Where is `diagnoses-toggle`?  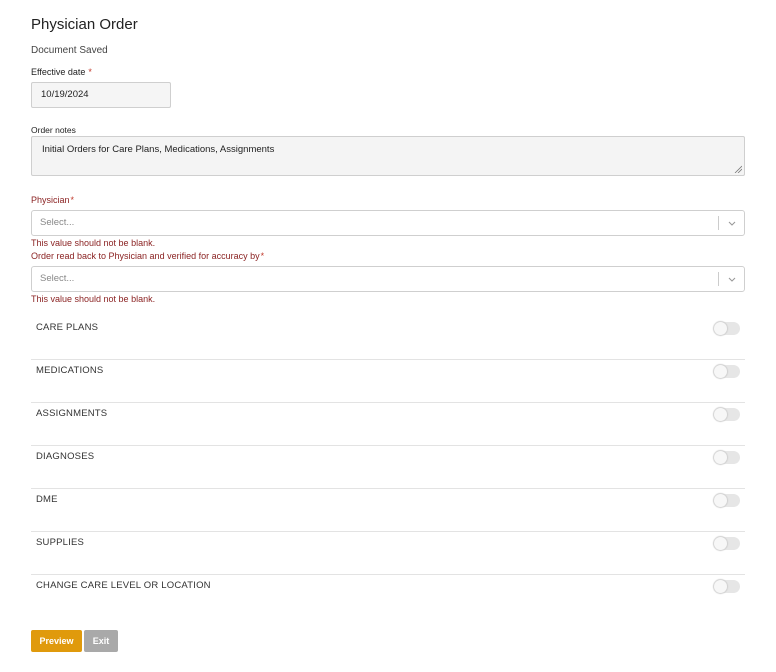 diagnoses-toggle is located at coordinates (727, 457).